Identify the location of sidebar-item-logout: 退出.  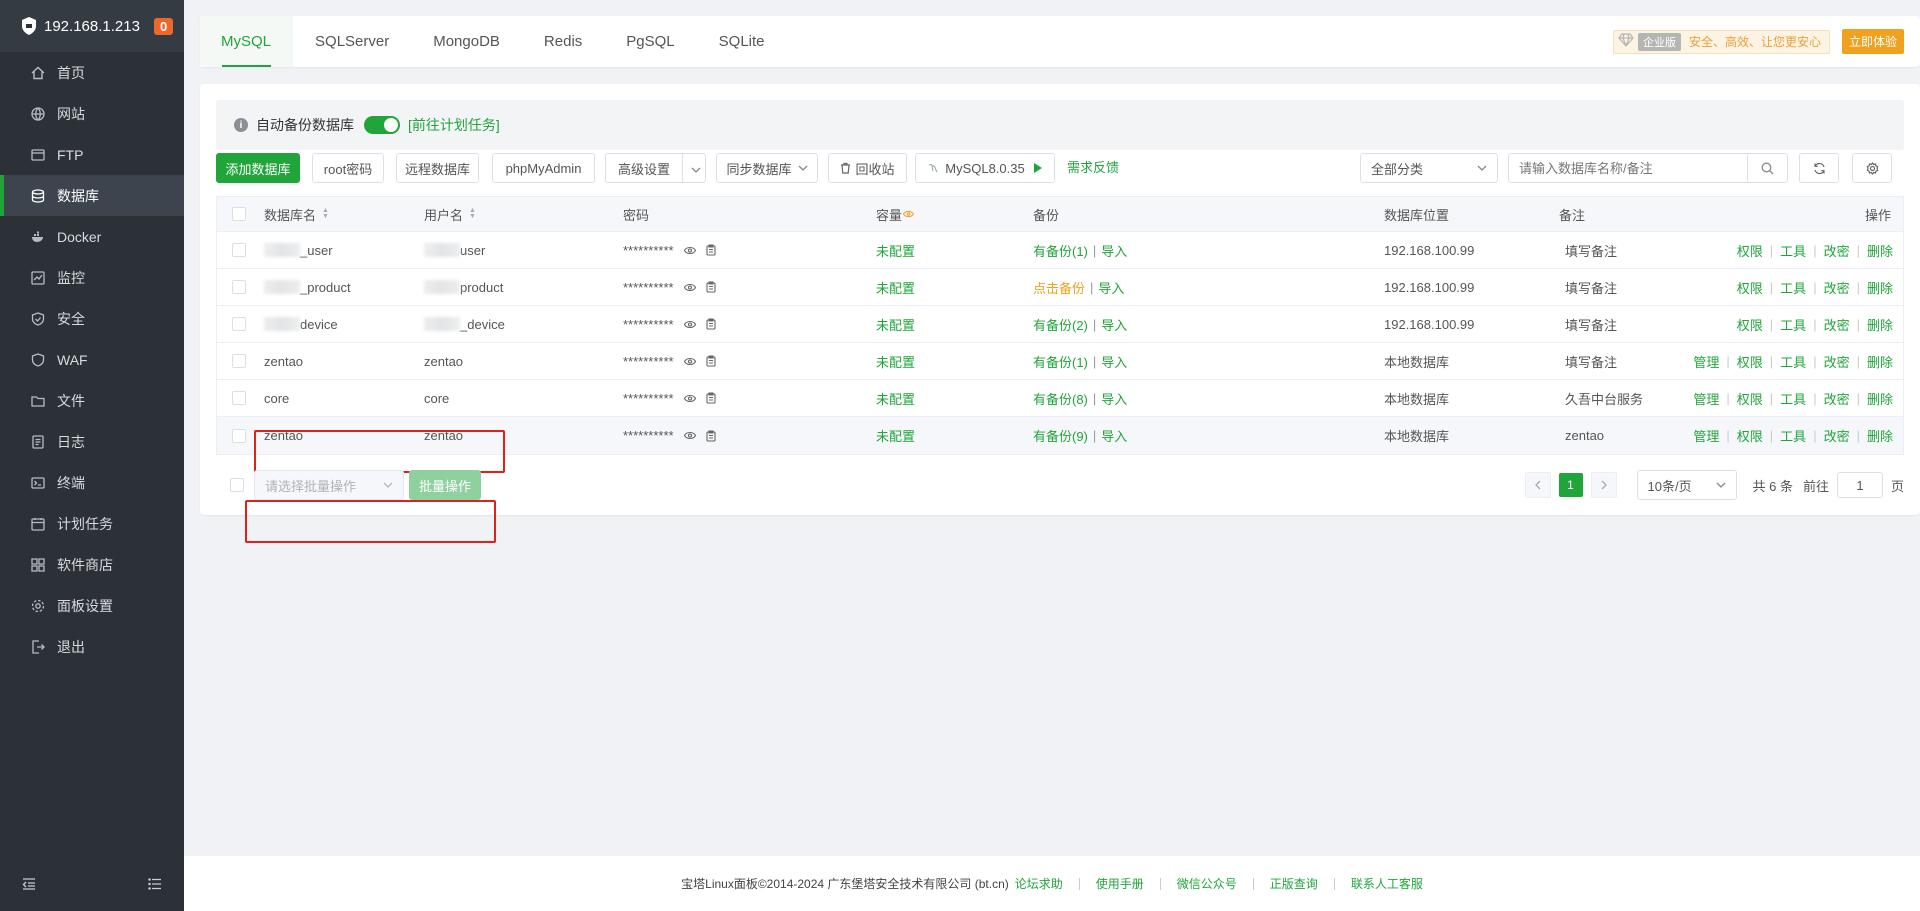
(92, 646).